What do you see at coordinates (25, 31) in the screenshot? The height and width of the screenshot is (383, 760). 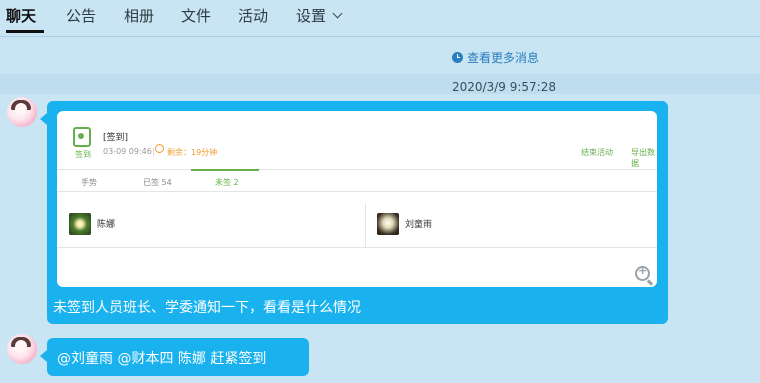 I see `active-tab-underline` at bounding box center [25, 31].